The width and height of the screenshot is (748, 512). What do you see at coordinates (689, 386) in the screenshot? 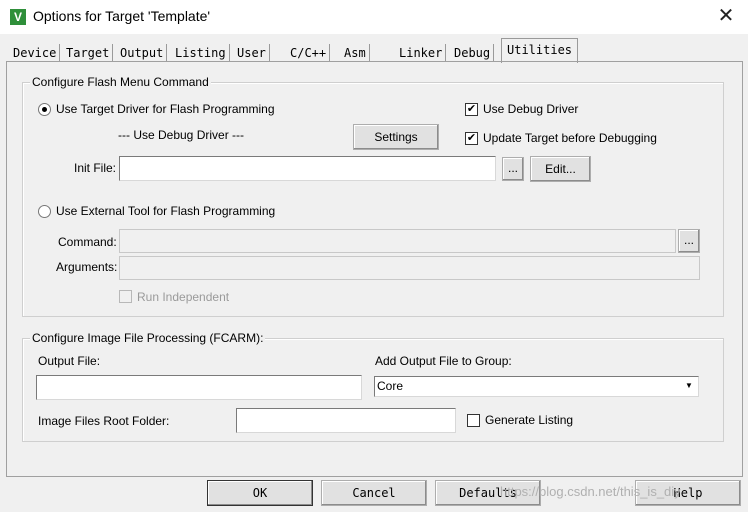
I see `chevron-down-icon: ▼` at bounding box center [689, 386].